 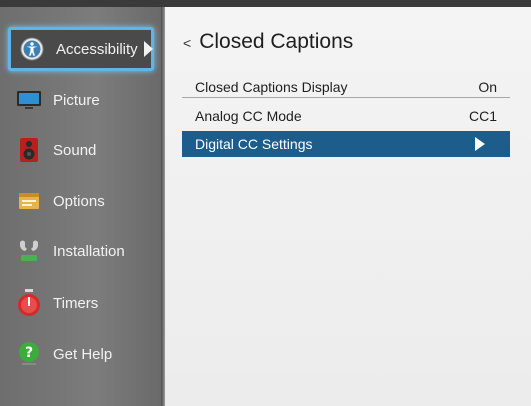 I want to click on back-chevron: <, so click(x=187, y=43).